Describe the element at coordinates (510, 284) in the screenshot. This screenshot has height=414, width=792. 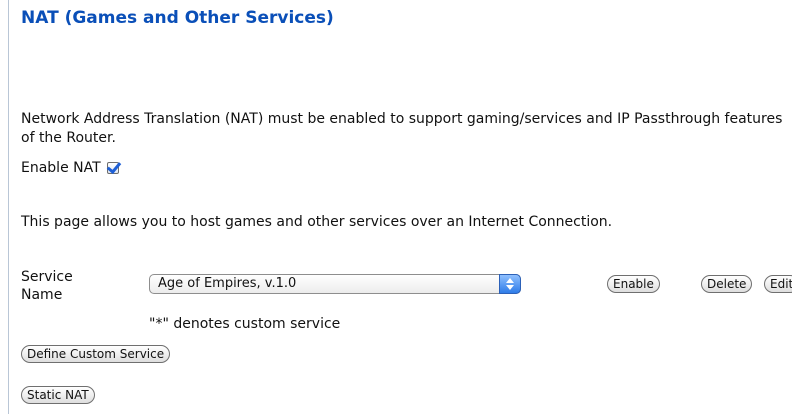
I see `select-arrows-icon` at that location.